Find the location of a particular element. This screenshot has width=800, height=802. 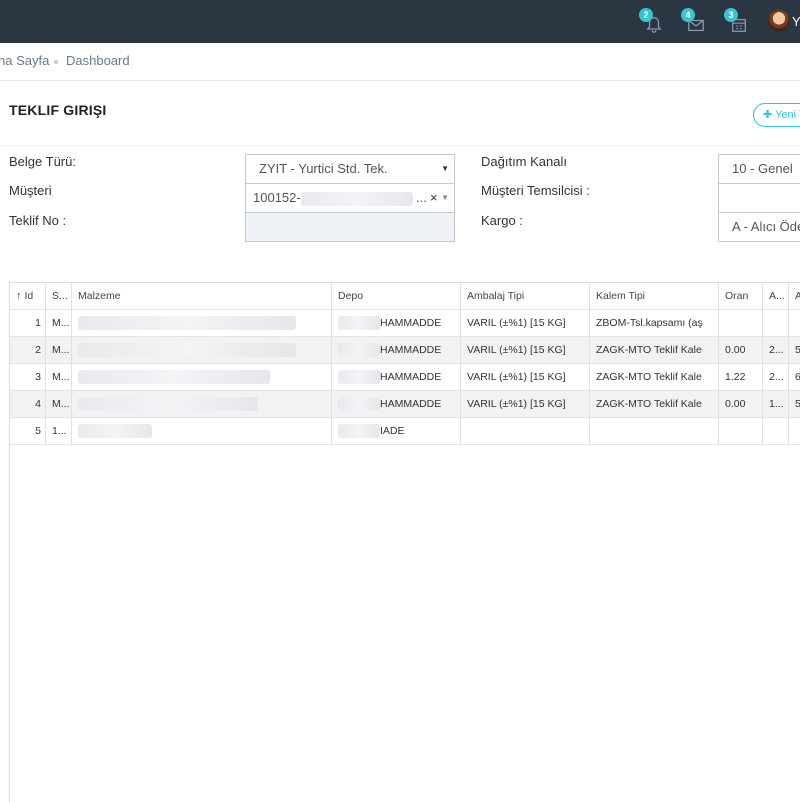

teklif-no-input is located at coordinates (350, 227).